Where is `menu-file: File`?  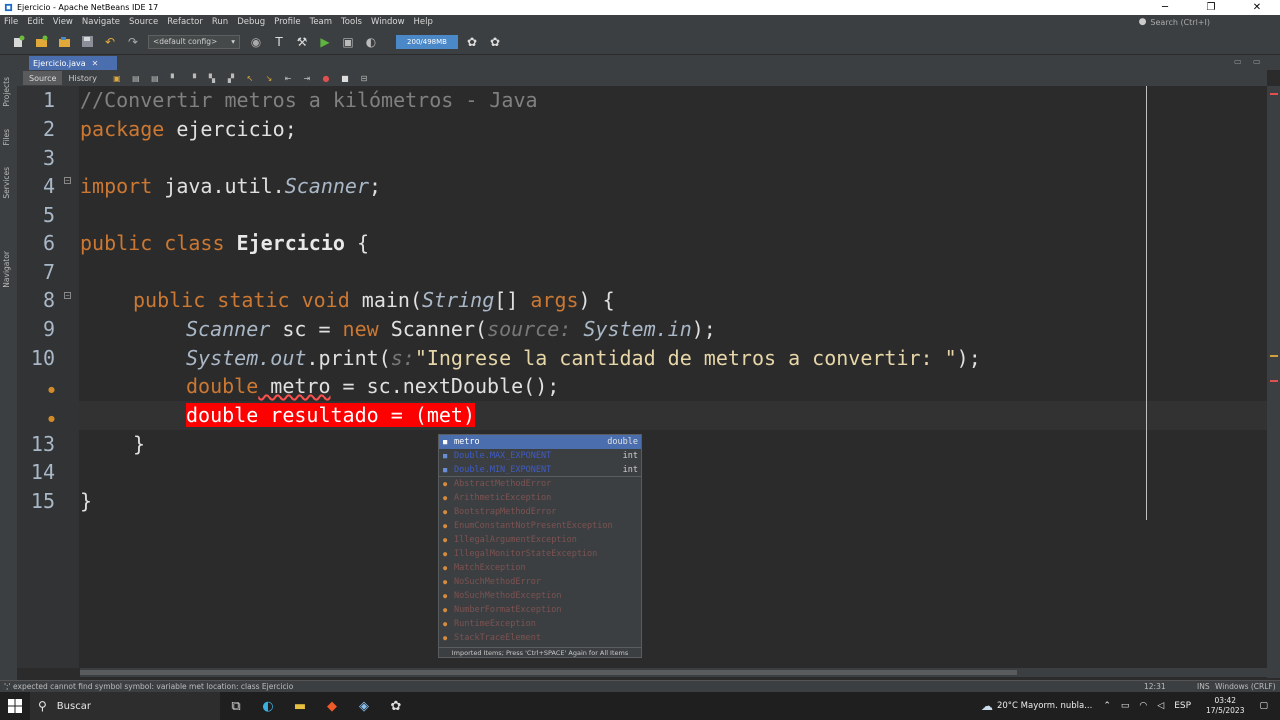
menu-file: File is located at coordinates (11, 22).